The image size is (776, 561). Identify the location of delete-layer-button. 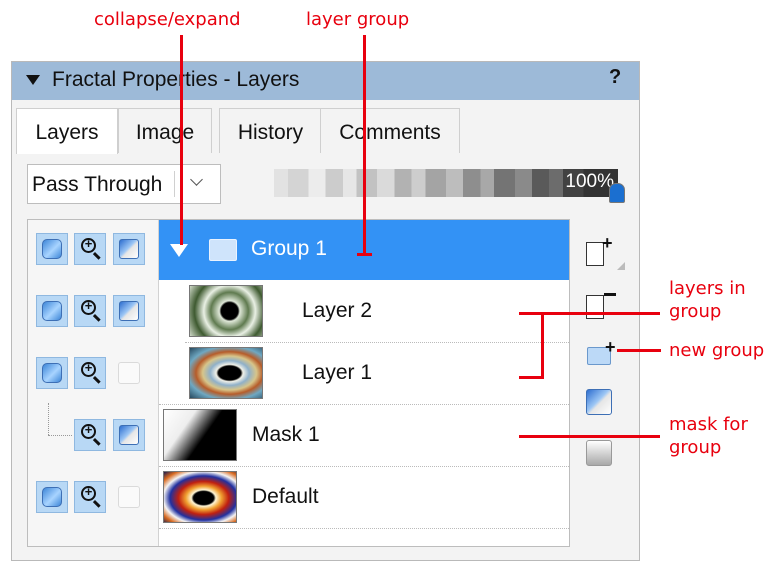
(602, 304).